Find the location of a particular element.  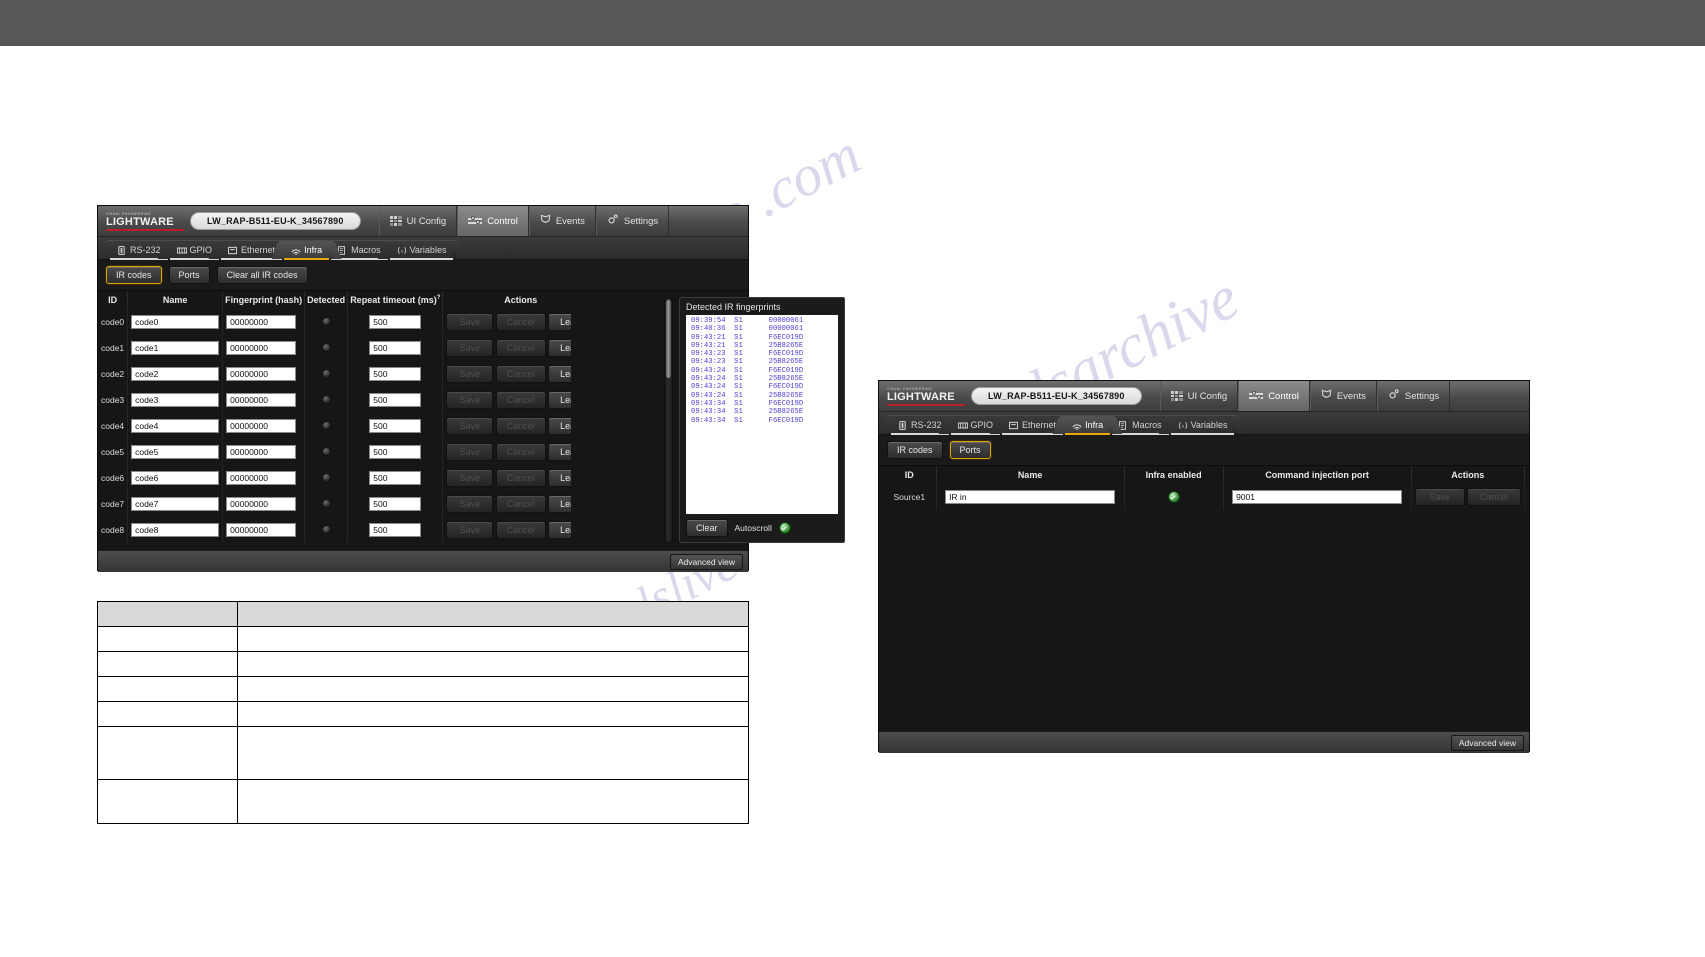

subbar-button-clear-all-ir-codes: Clear all IR codes is located at coordinates (262, 275).